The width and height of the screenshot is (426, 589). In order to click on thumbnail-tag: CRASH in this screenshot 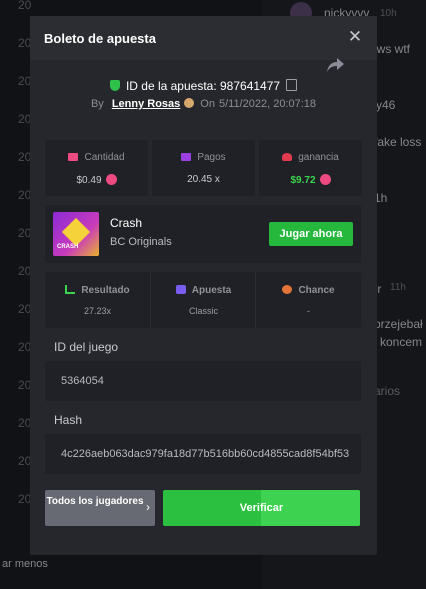, I will do `click(68, 247)`.